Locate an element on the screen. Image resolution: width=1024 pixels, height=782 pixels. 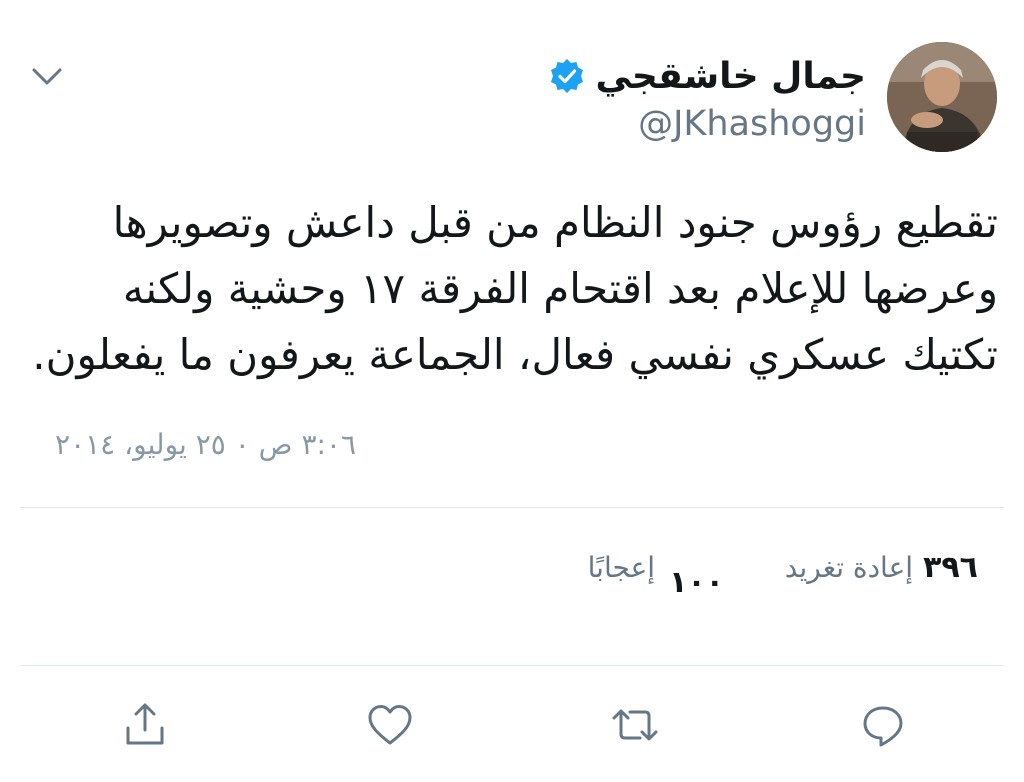
share-button is located at coordinates (145, 725).